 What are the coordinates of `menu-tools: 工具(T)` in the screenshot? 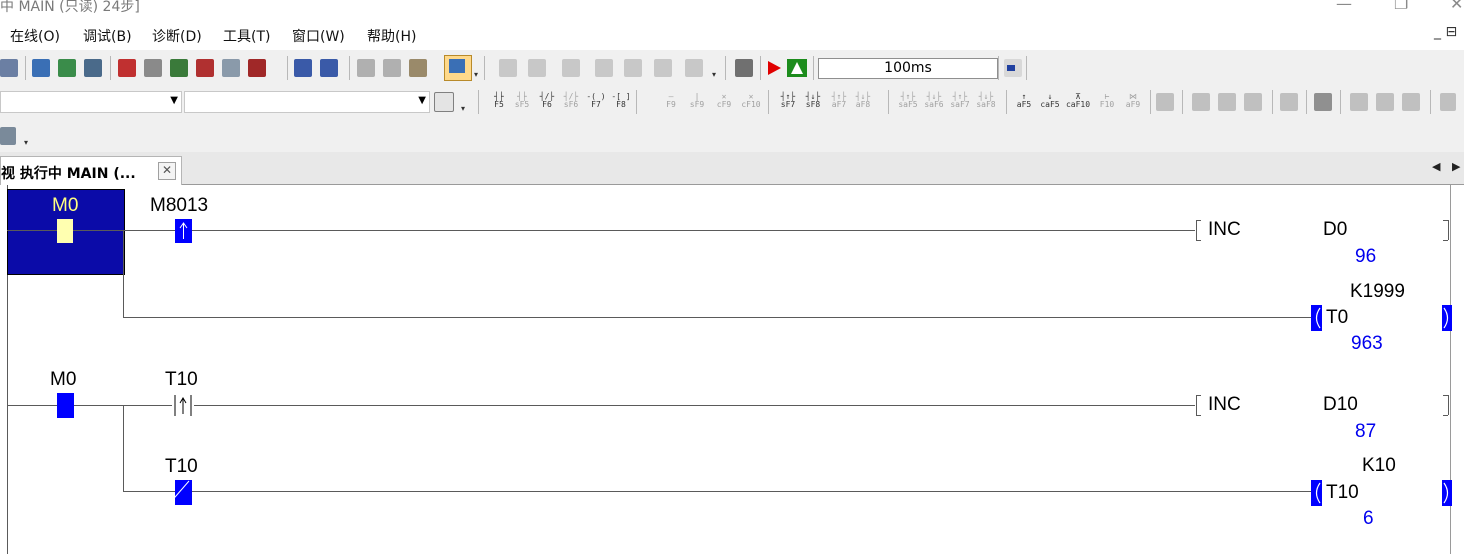 It's located at (246, 36).